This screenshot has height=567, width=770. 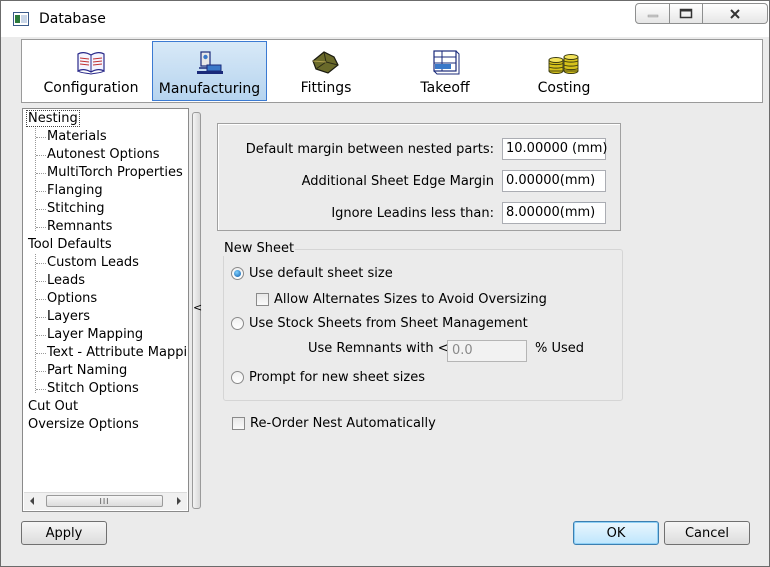 I want to click on tree-item-label: Oversize Options, so click(x=83, y=424).